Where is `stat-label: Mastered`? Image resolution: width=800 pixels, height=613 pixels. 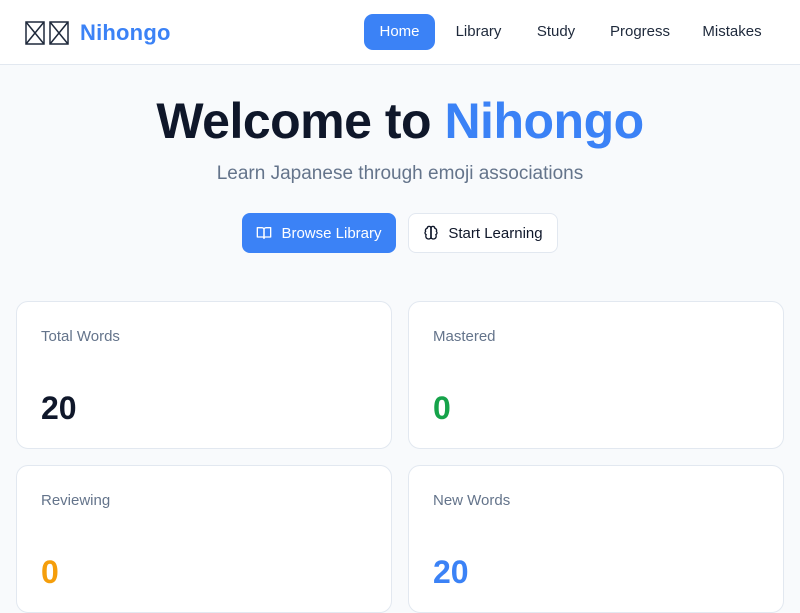
stat-label: Mastered is located at coordinates (464, 336).